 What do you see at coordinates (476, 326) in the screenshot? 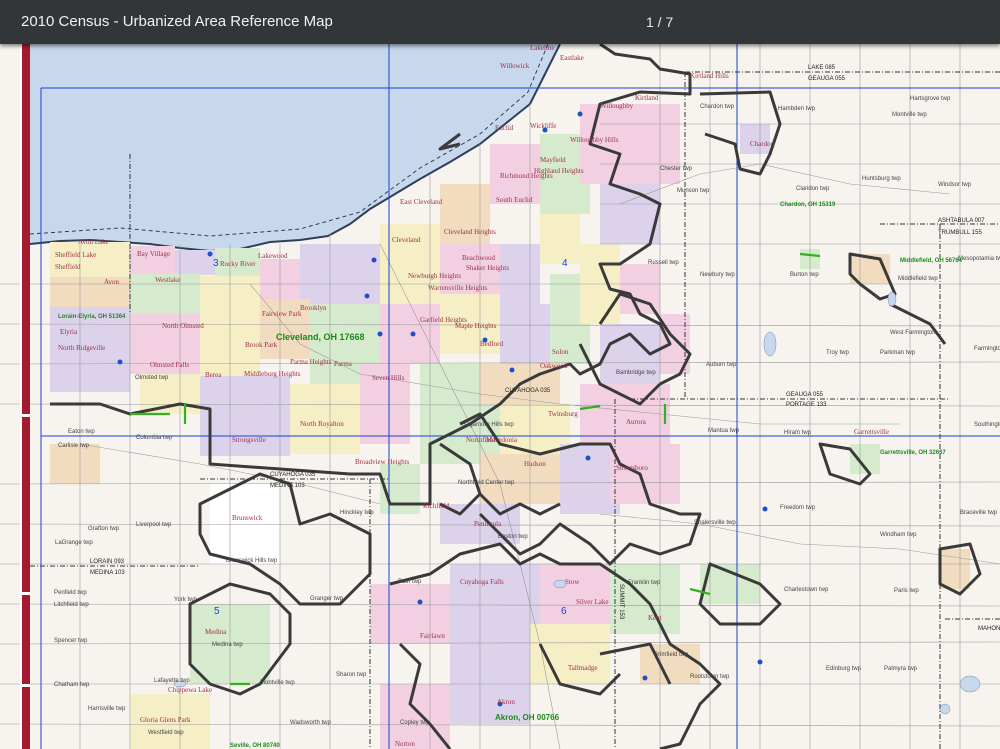
I see `place-label-maple-heights: Maple Heights` at bounding box center [476, 326].